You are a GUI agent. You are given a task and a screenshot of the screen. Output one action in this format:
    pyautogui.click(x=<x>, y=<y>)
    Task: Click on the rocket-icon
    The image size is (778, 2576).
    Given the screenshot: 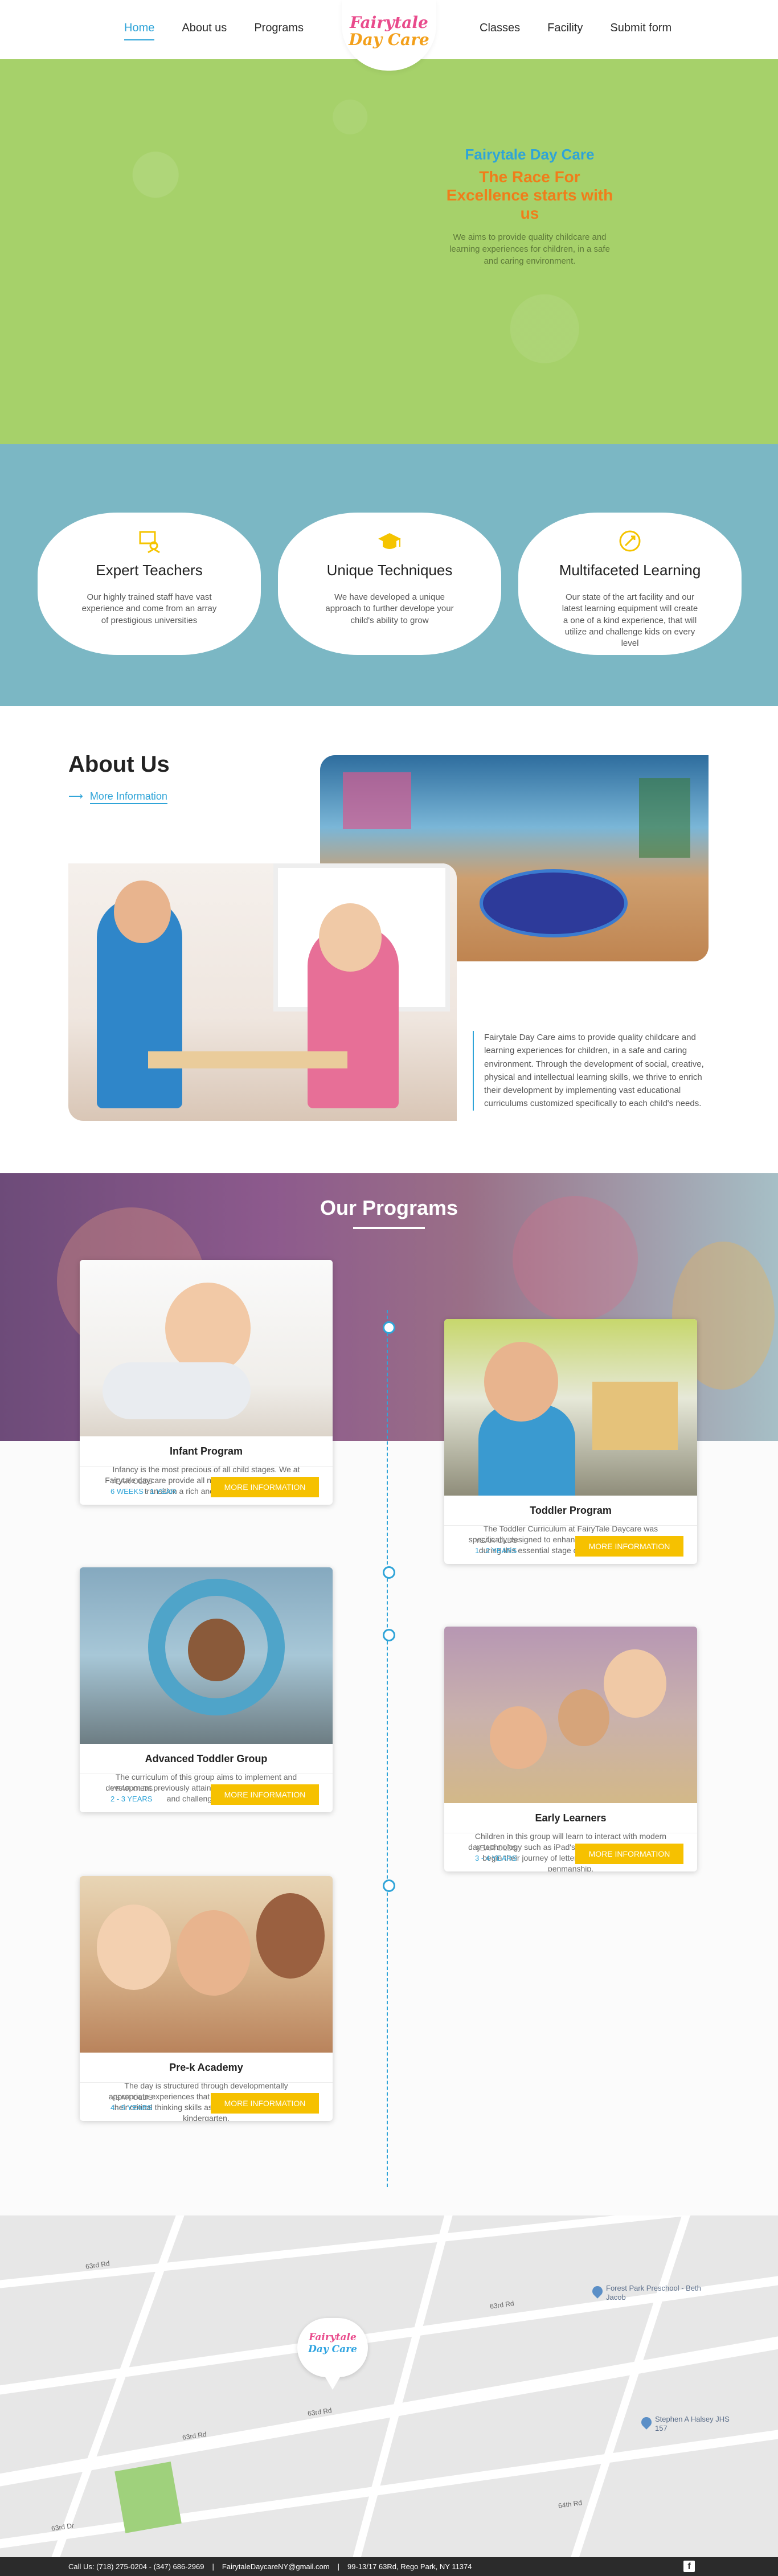 What is the action you would take?
    pyautogui.click(x=630, y=541)
    